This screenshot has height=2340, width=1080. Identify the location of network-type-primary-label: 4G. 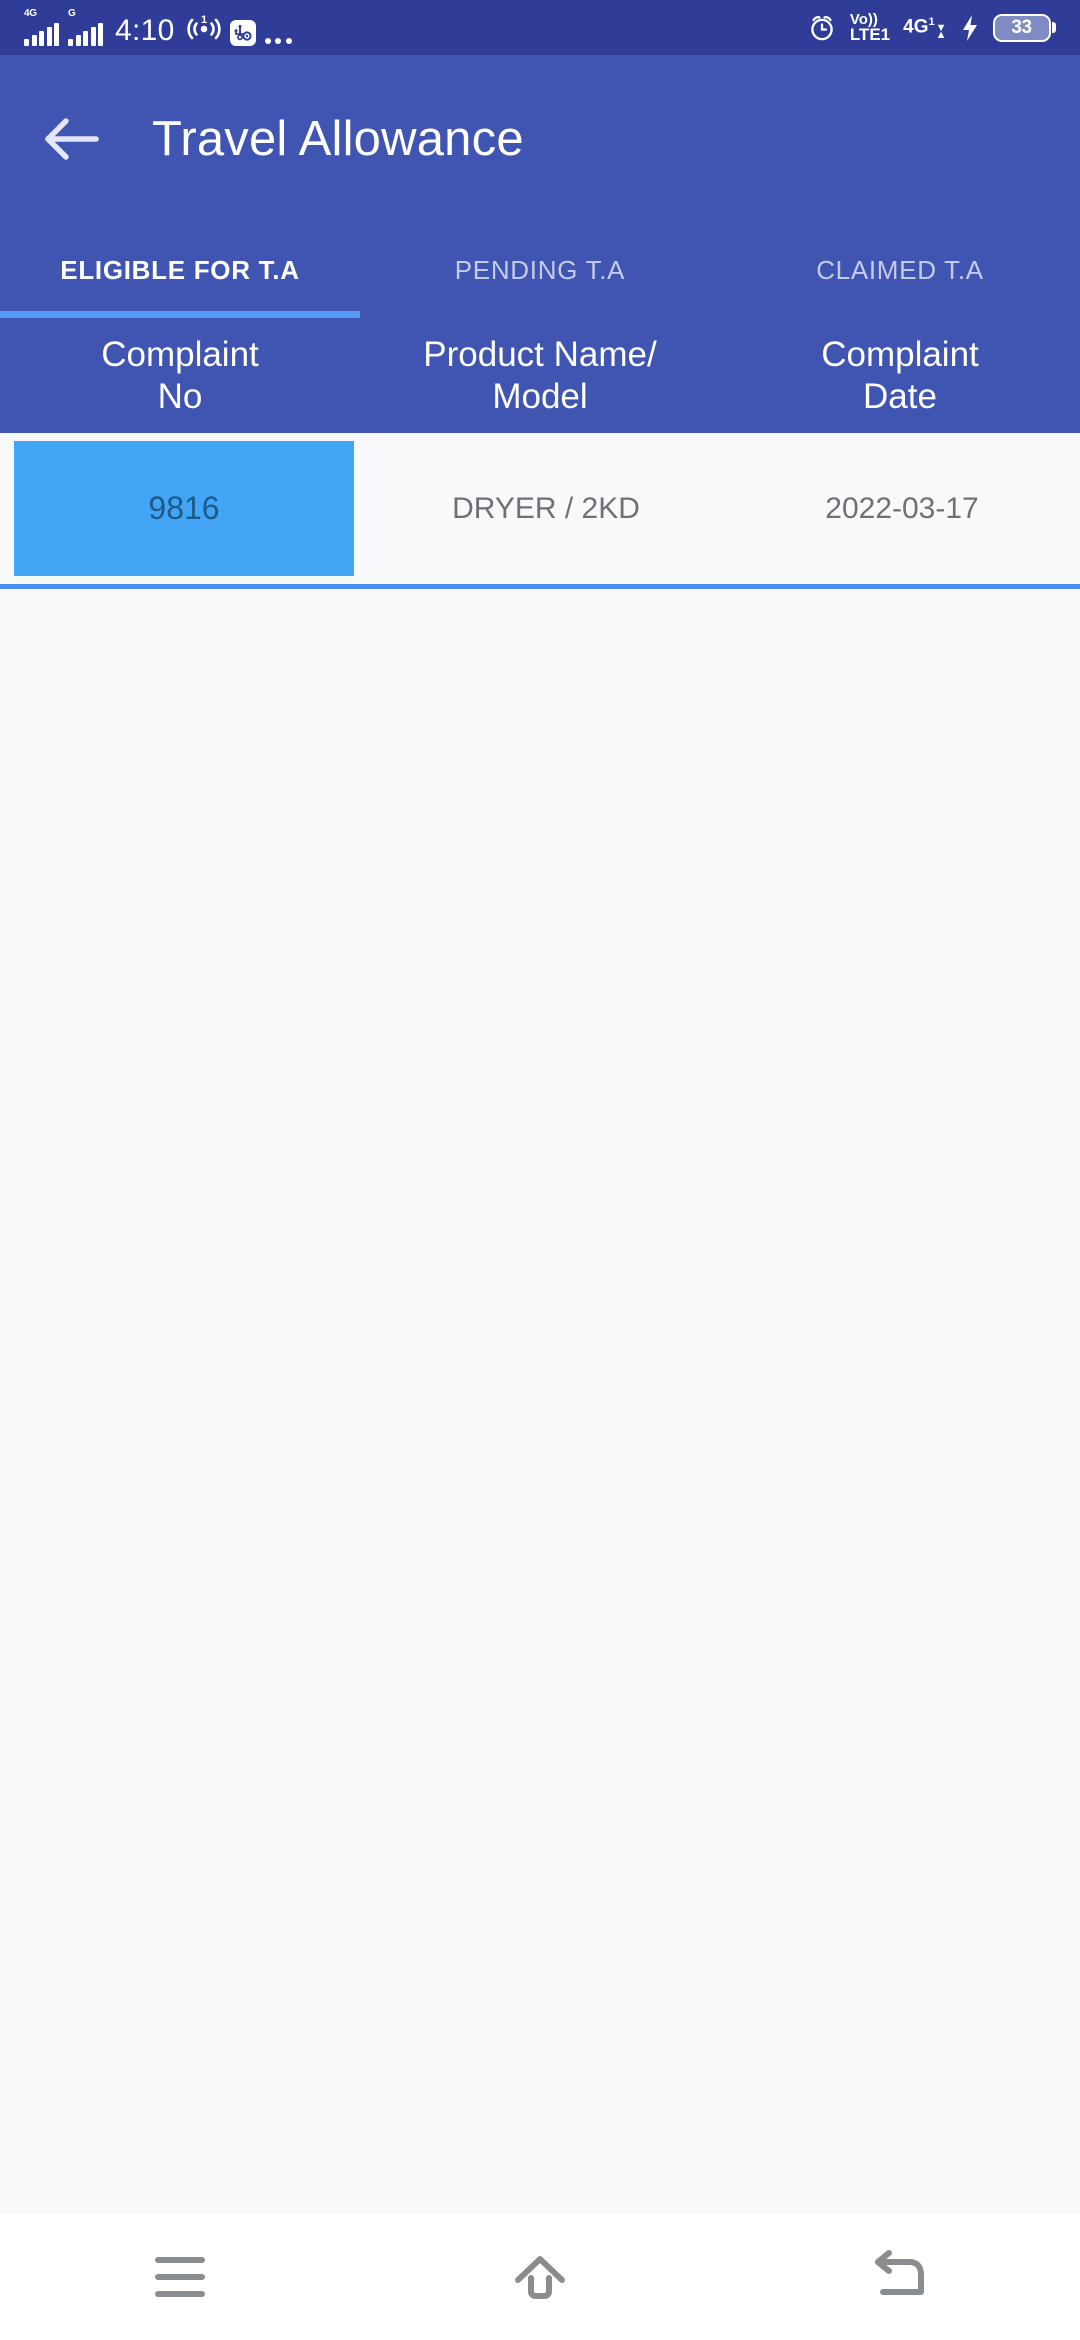
(30, 16).